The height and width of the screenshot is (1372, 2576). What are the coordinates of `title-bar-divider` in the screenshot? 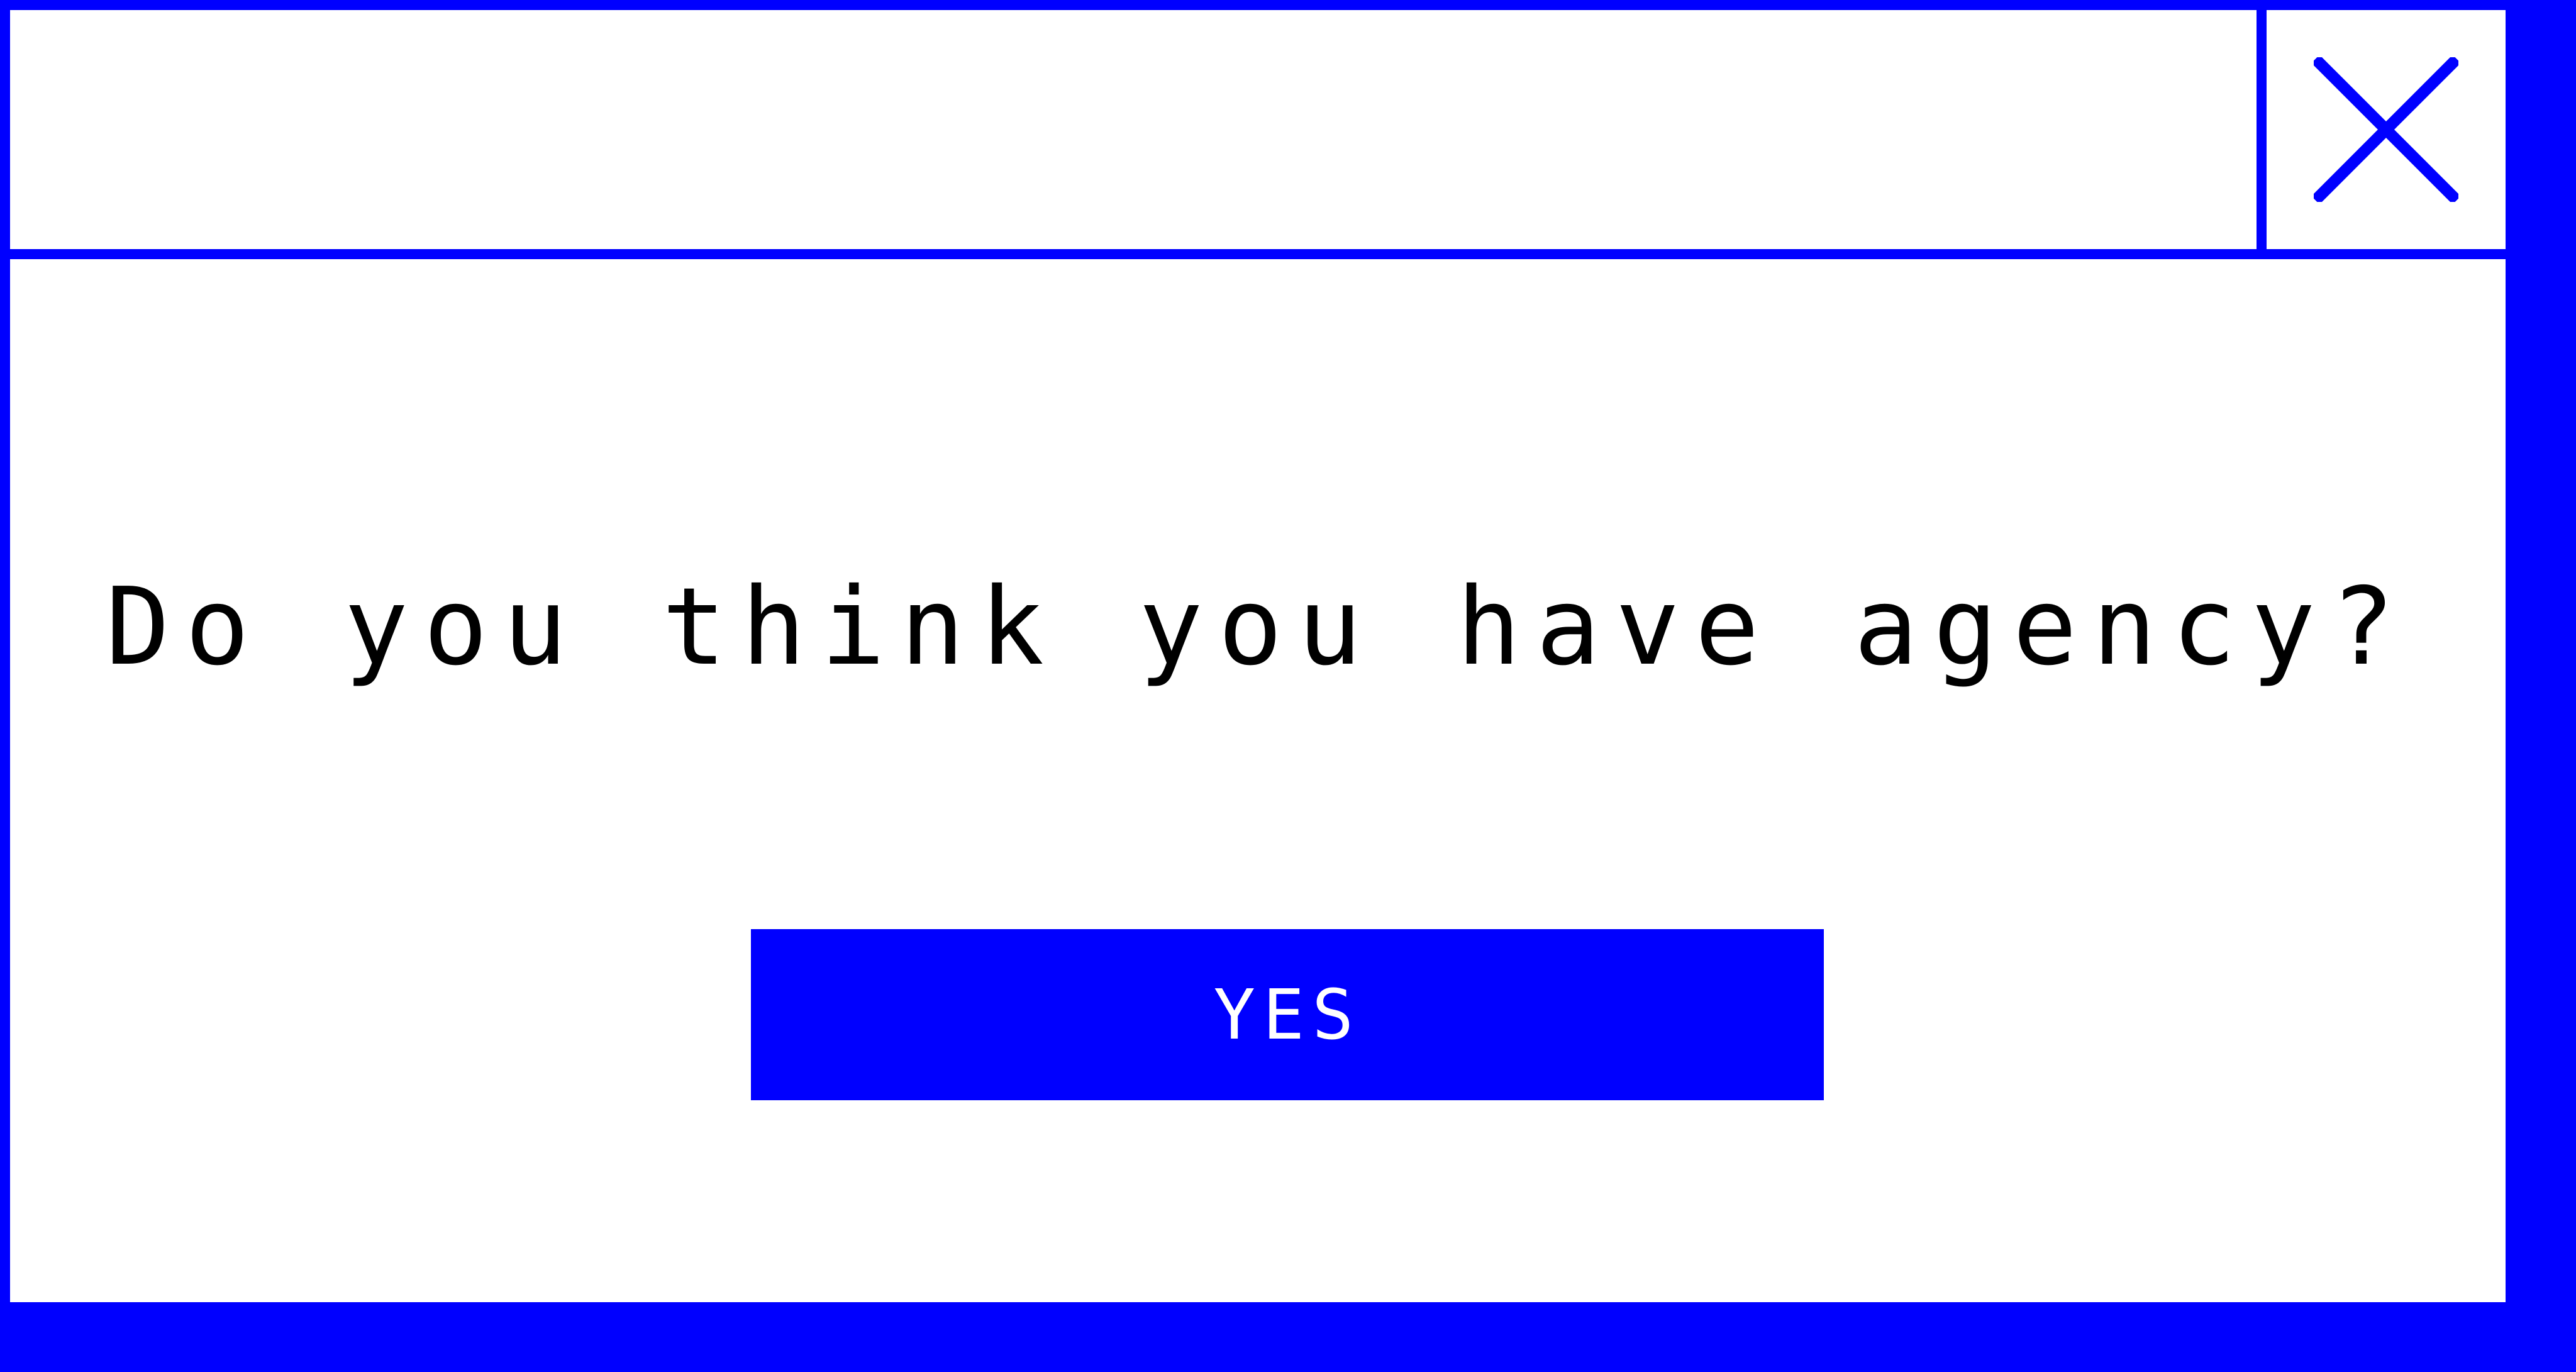 It's located at (1258, 254).